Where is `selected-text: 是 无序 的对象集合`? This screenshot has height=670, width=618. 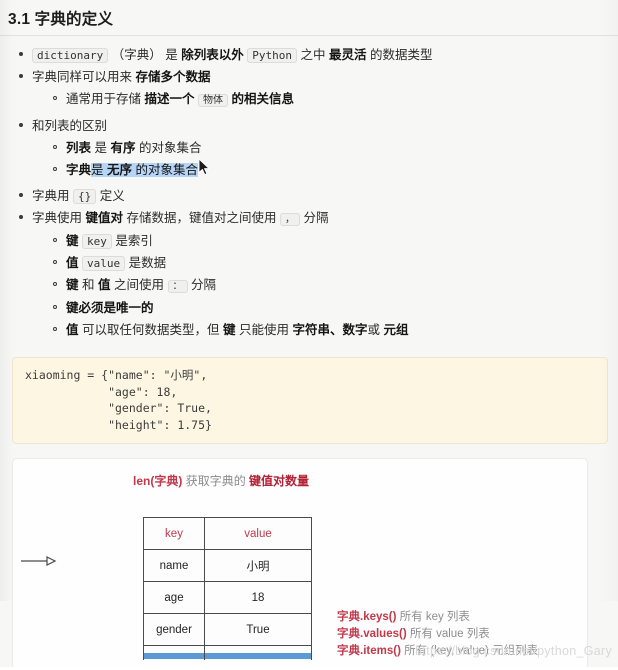
selected-text: 是 无序 的对象集合 is located at coordinates (145, 170).